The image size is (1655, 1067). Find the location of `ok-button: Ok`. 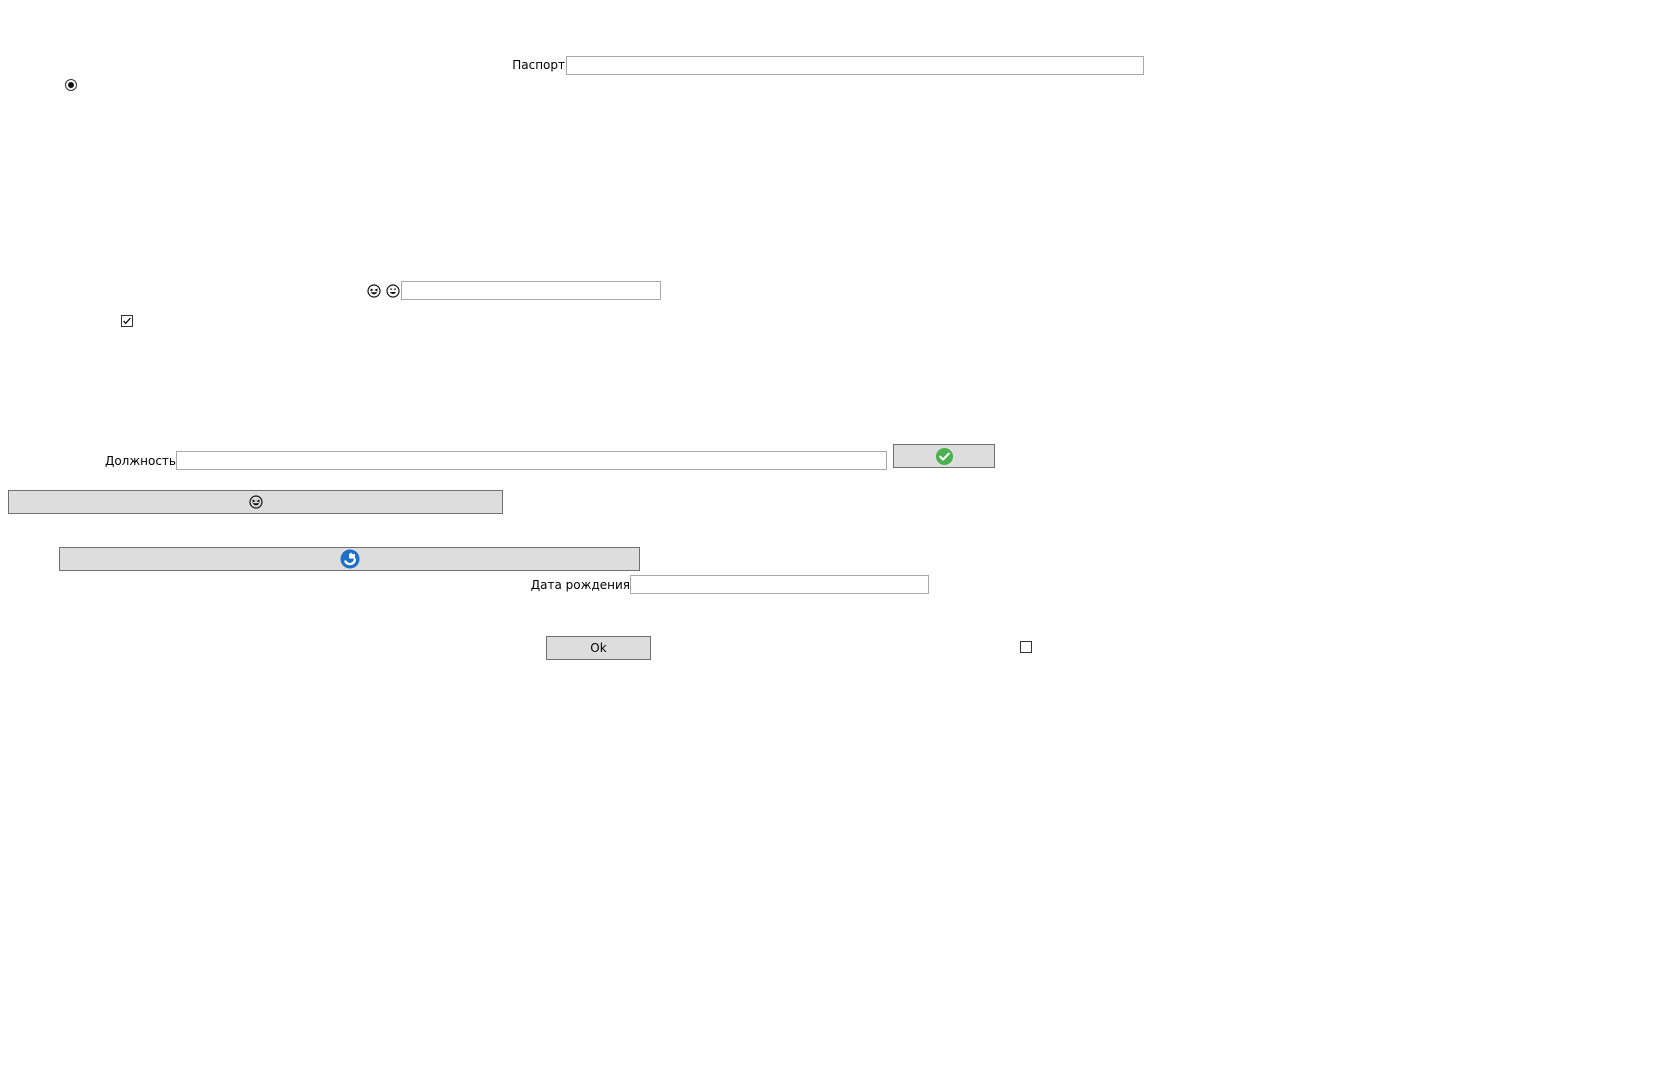

ok-button: Ok is located at coordinates (598, 648).